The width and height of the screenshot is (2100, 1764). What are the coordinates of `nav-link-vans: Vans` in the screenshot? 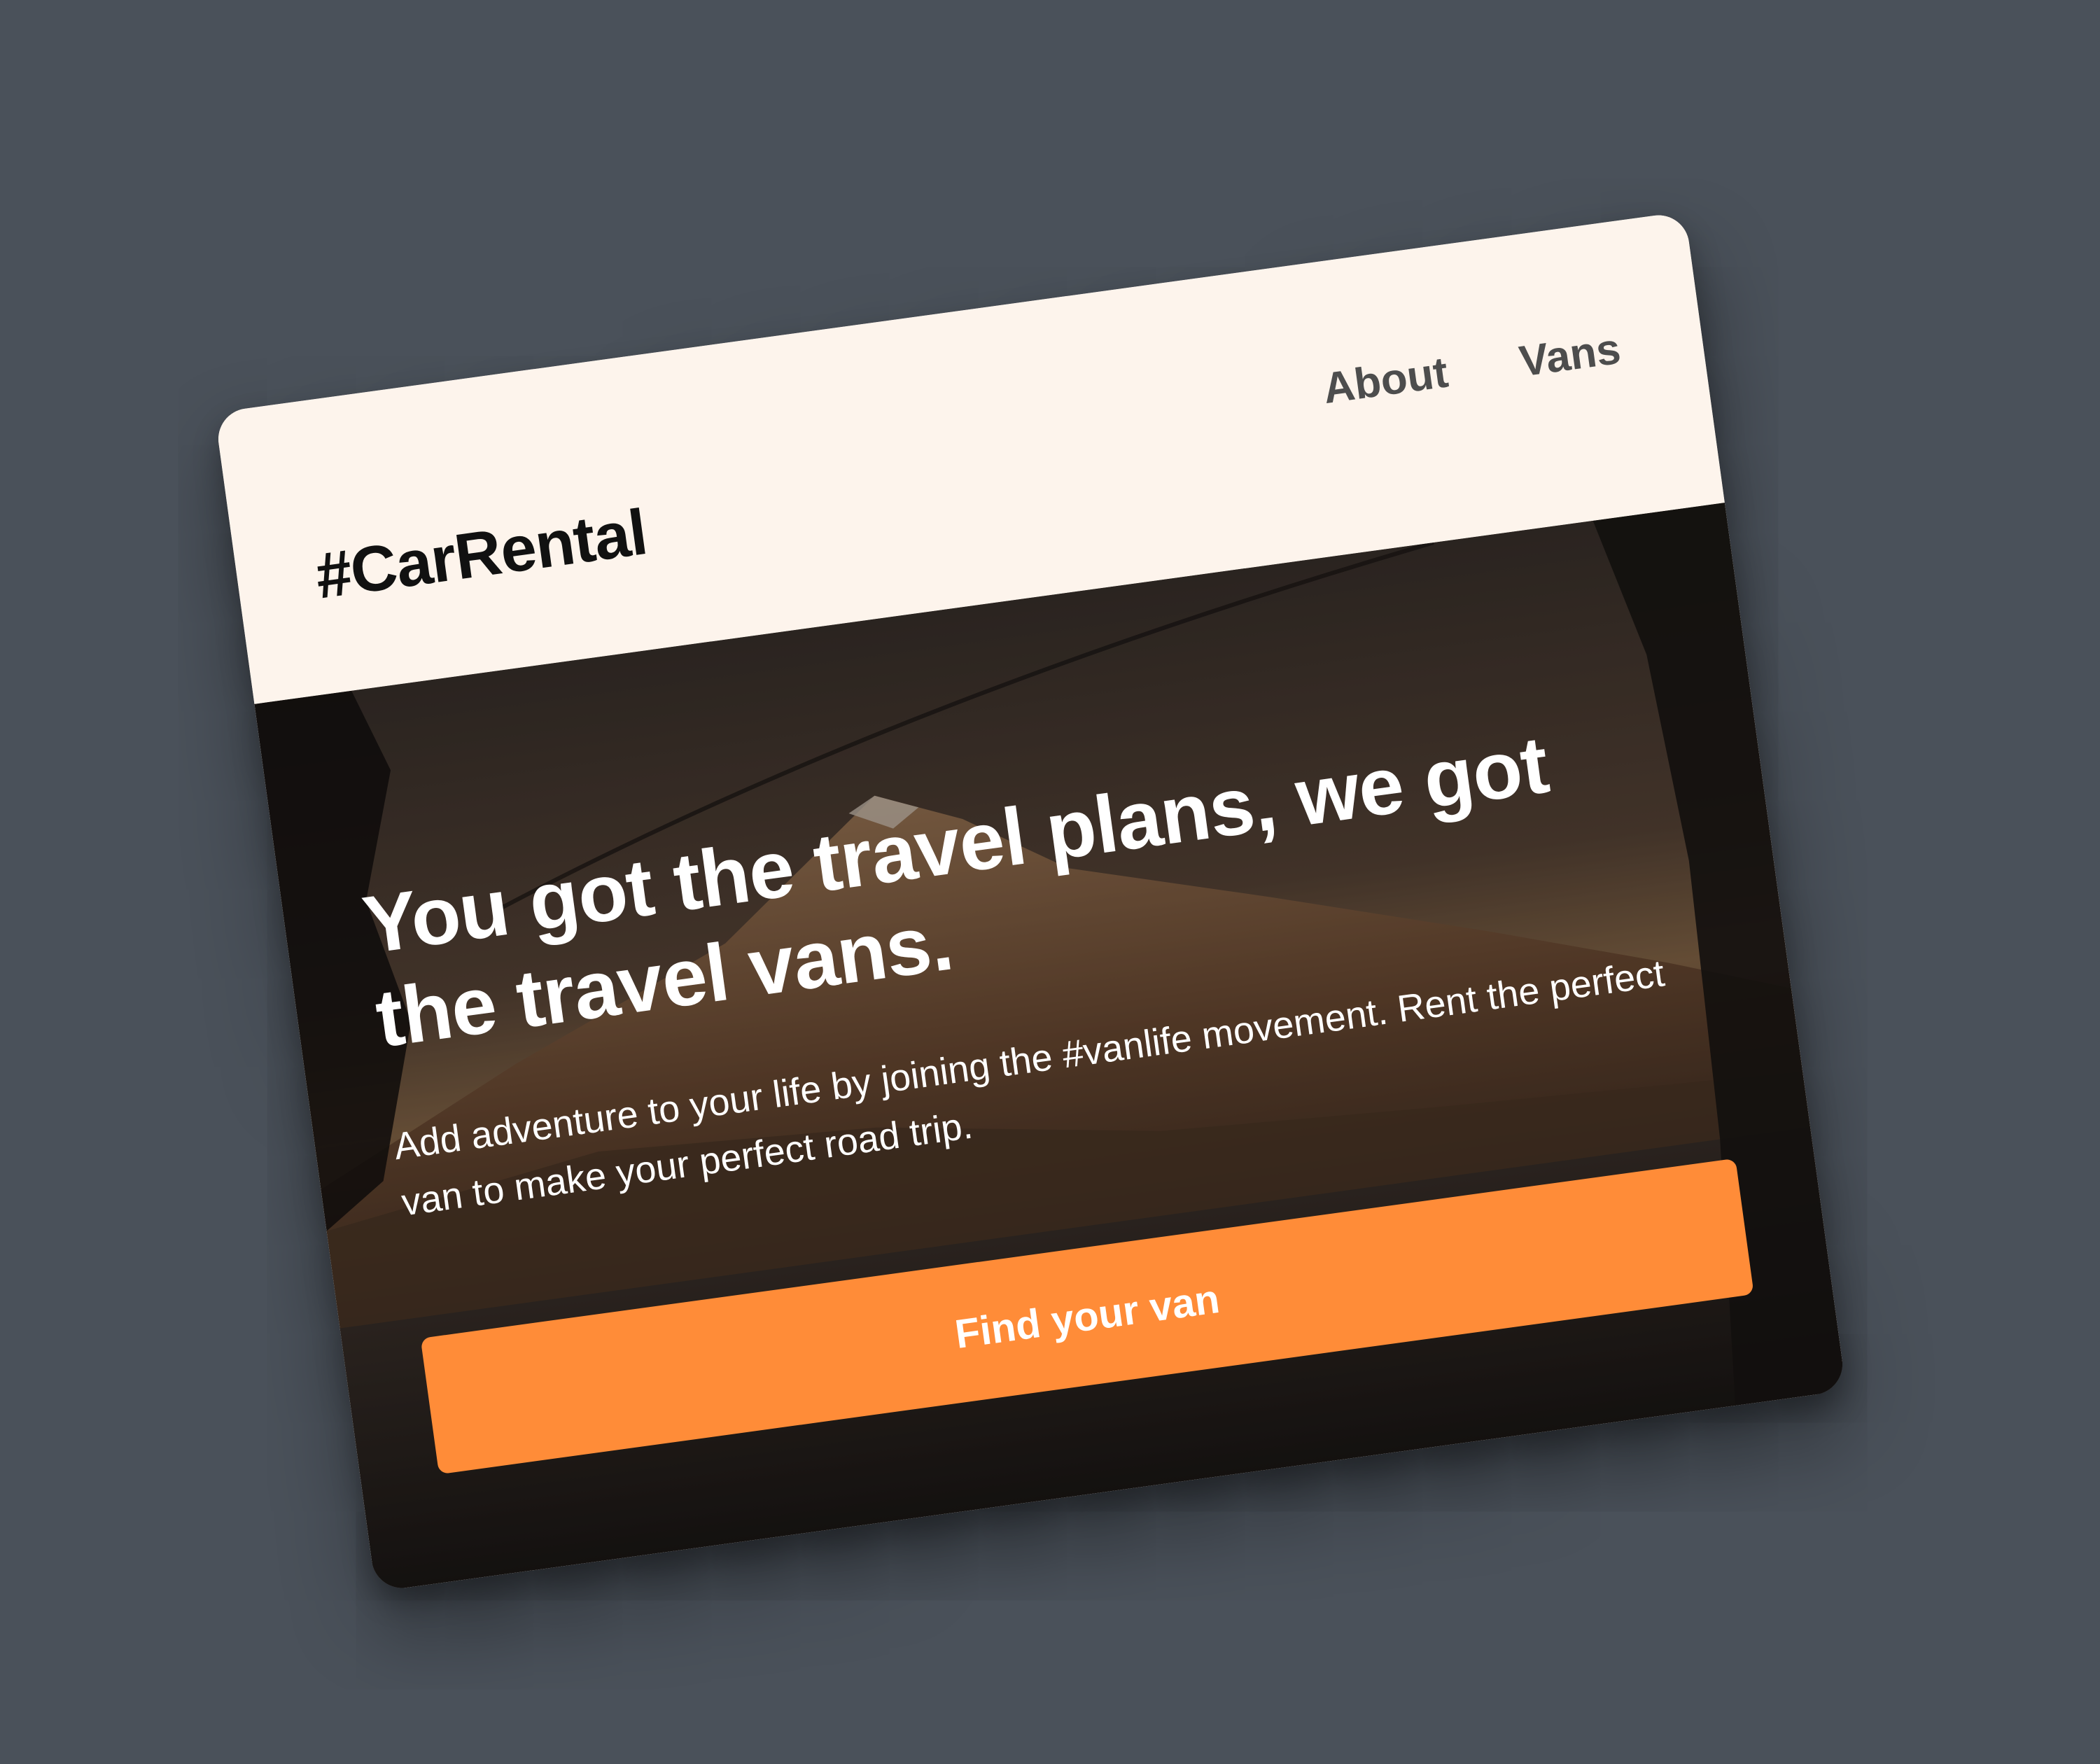 It's located at (1569, 355).